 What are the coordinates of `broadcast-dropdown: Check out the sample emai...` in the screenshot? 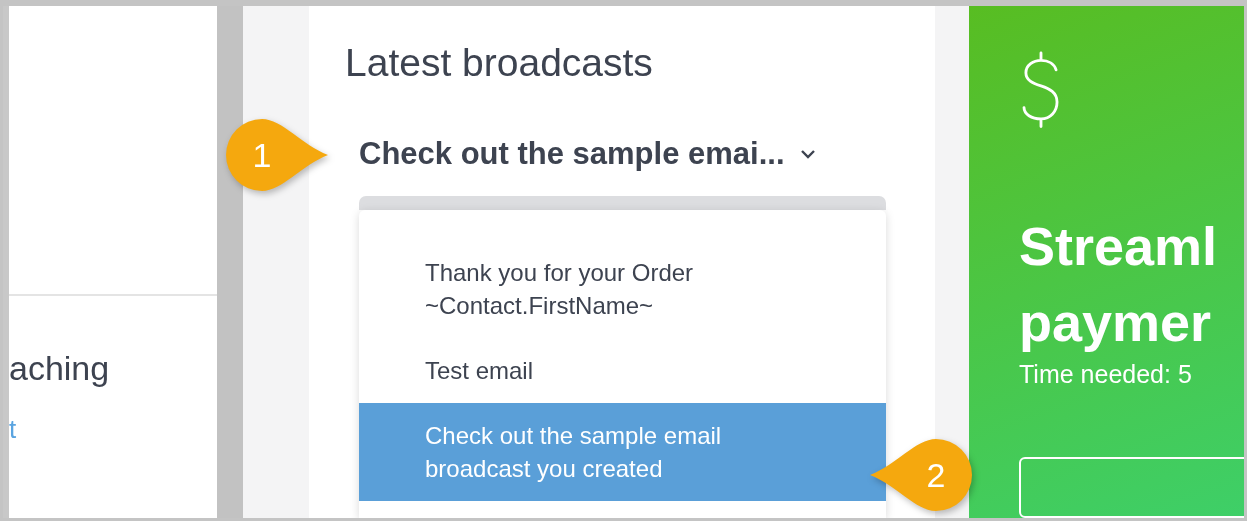 It's located at (588, 154).